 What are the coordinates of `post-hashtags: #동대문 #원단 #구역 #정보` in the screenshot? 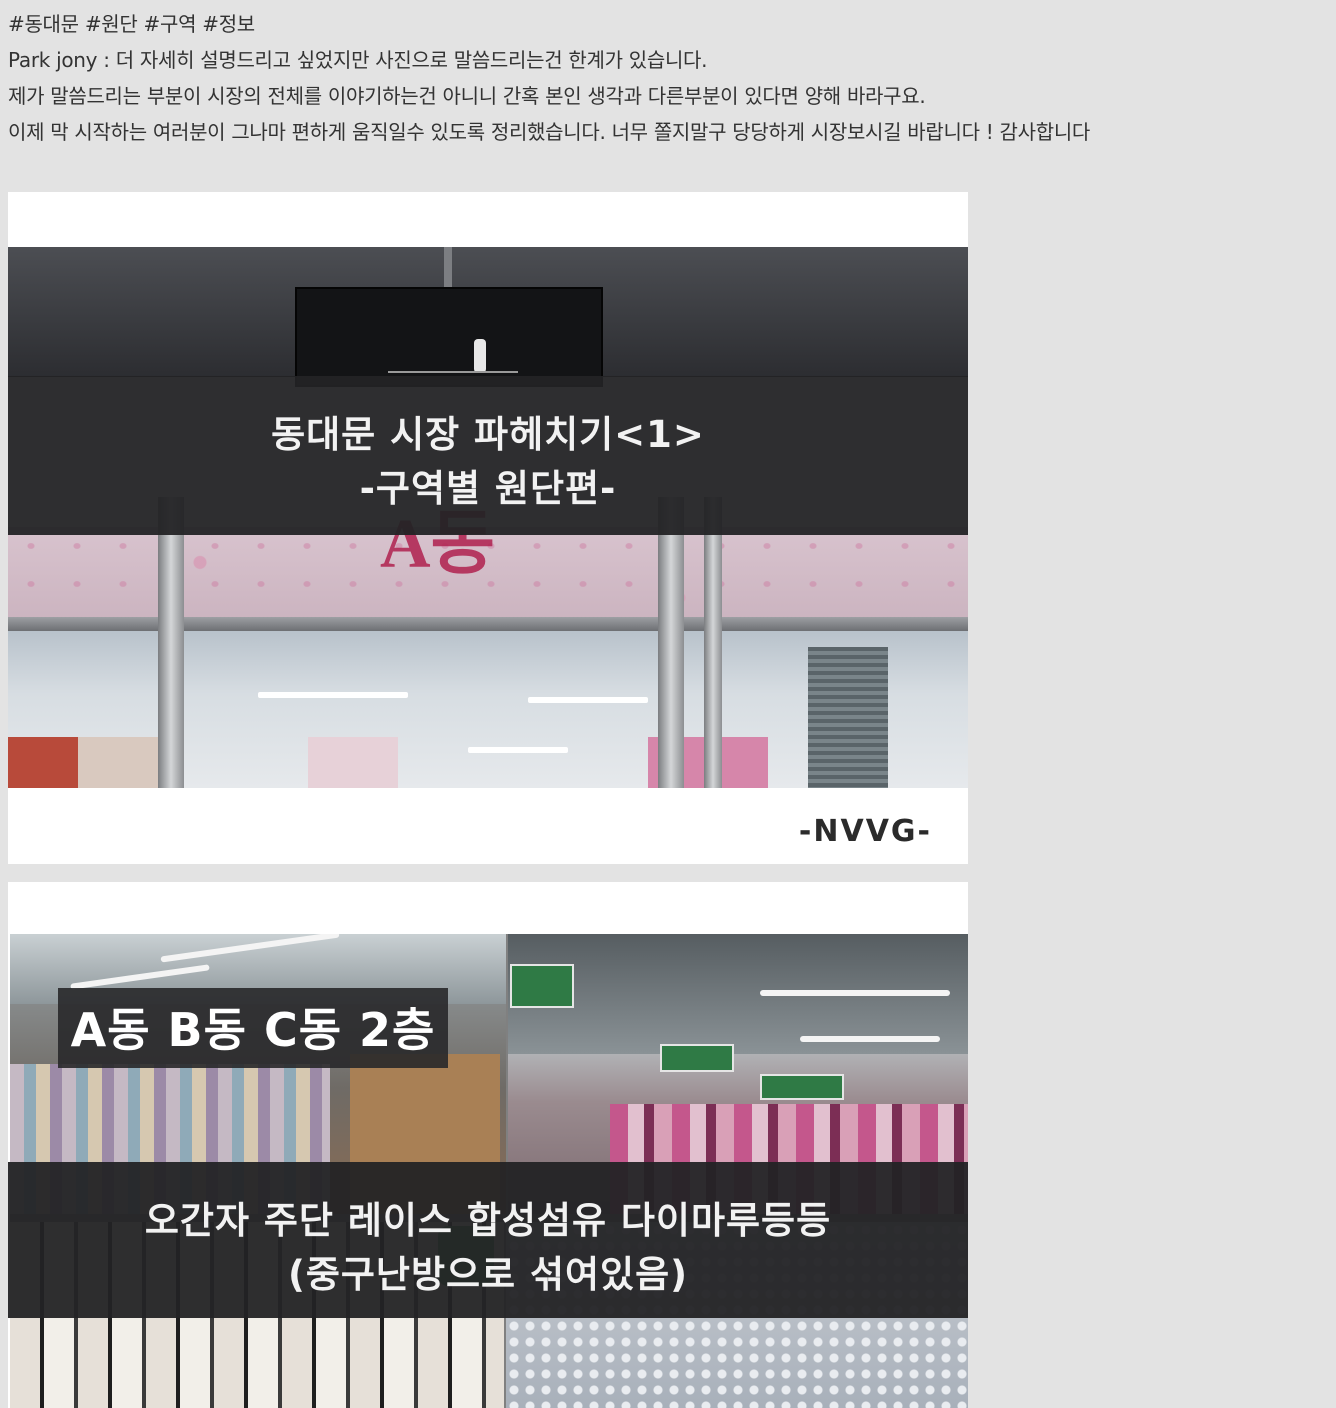 It's located at (131, 24).